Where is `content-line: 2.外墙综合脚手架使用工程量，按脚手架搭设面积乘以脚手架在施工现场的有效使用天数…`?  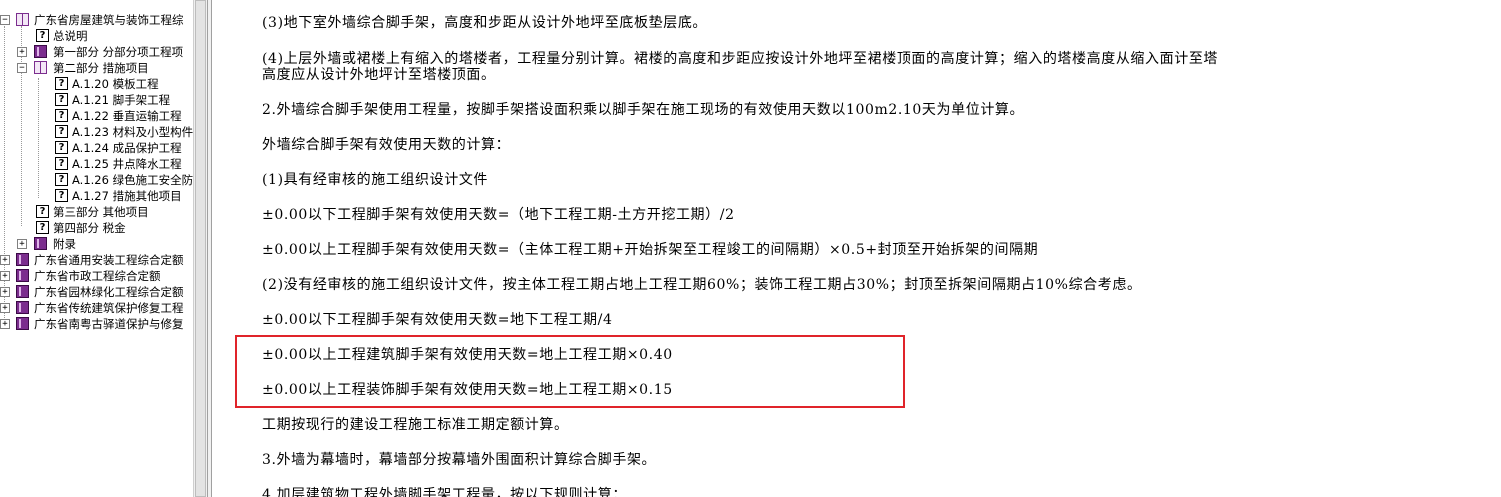 content-line: 2.外墙综合脚手架使用工程量，按脚手架搭设面积乘以脚手架在施工现场的有效使用天数… is located at coordinates (643, 110).